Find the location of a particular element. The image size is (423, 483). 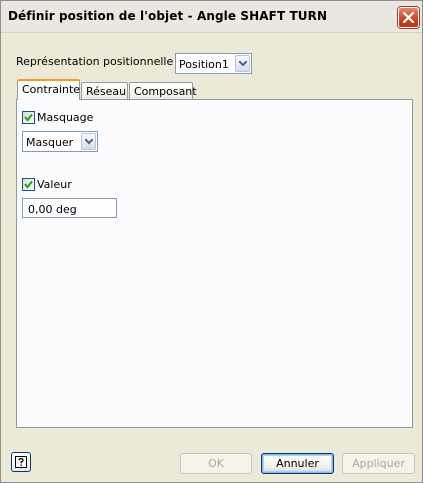

tab-reseau-label: Réseau is located at coordinates (106, 91).